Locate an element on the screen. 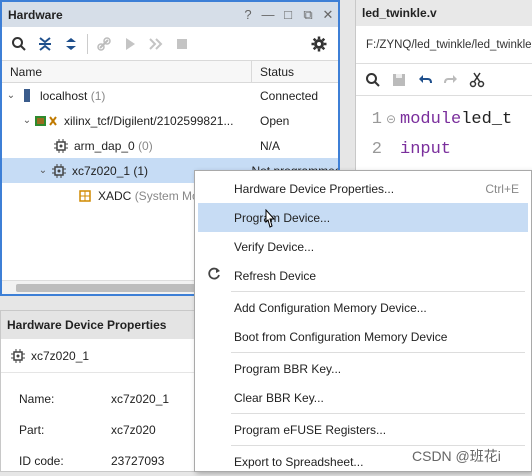 Image resolution: width=532 pixels, height=476 pixels. property-value: 23727093 is located at coordinates (138, 460).